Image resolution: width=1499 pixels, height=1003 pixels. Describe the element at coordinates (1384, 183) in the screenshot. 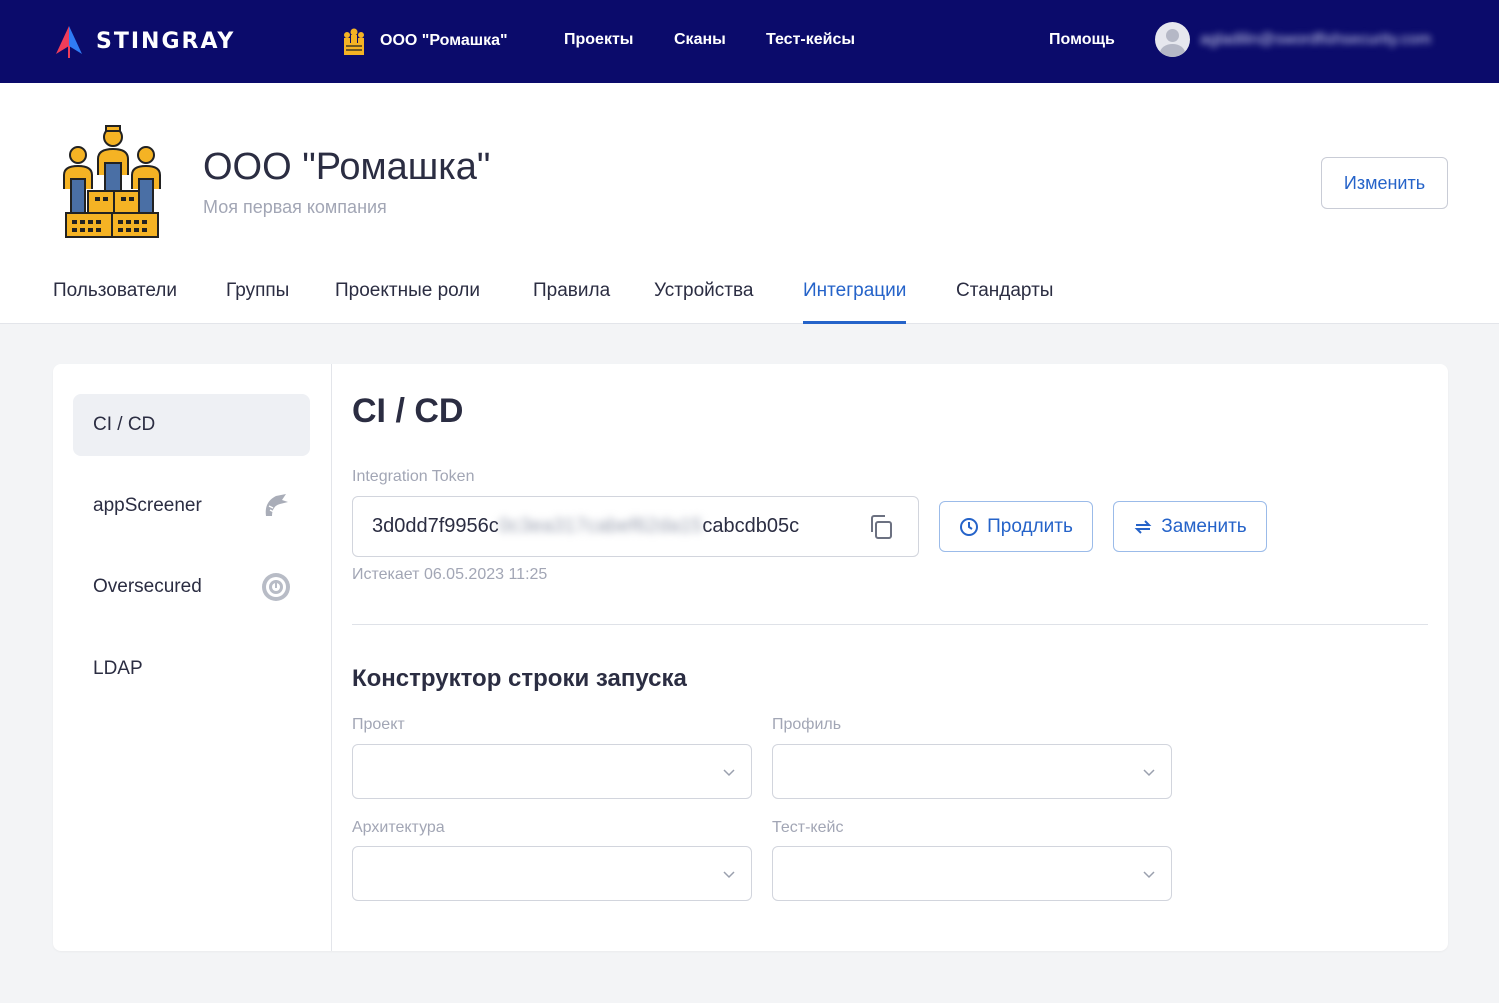

I see `edit-button: Изменить` at that location.